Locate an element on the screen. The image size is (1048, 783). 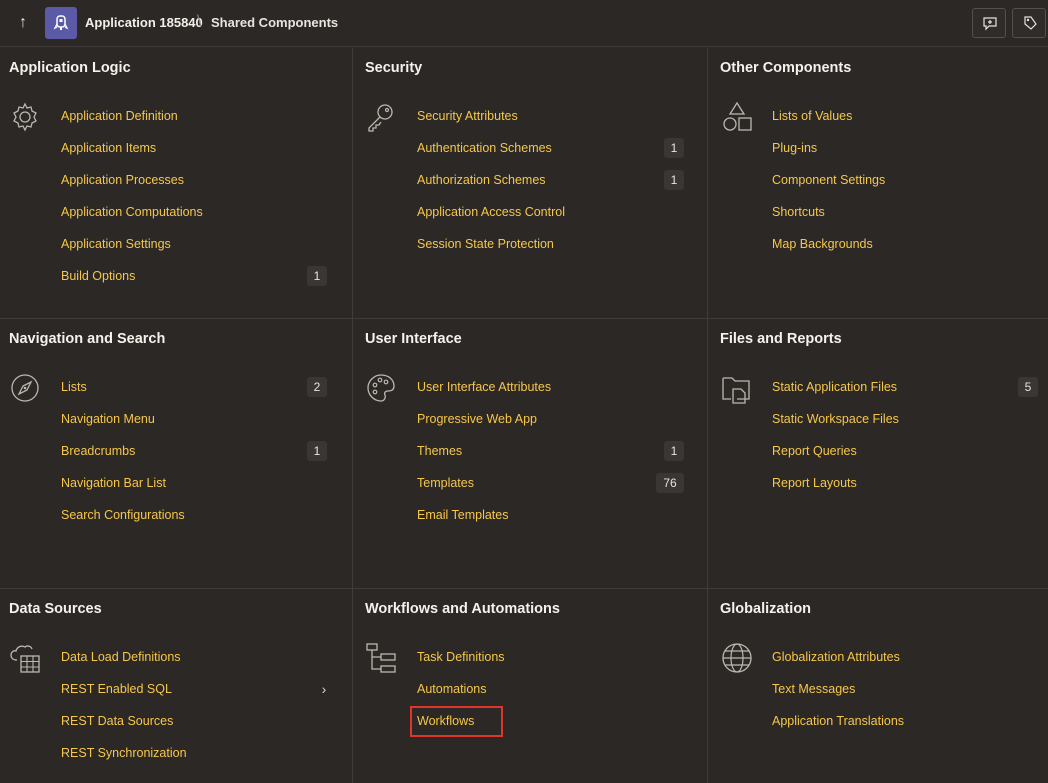
link-report-layouts: Report Layouts is located at coordinates (814, 483).